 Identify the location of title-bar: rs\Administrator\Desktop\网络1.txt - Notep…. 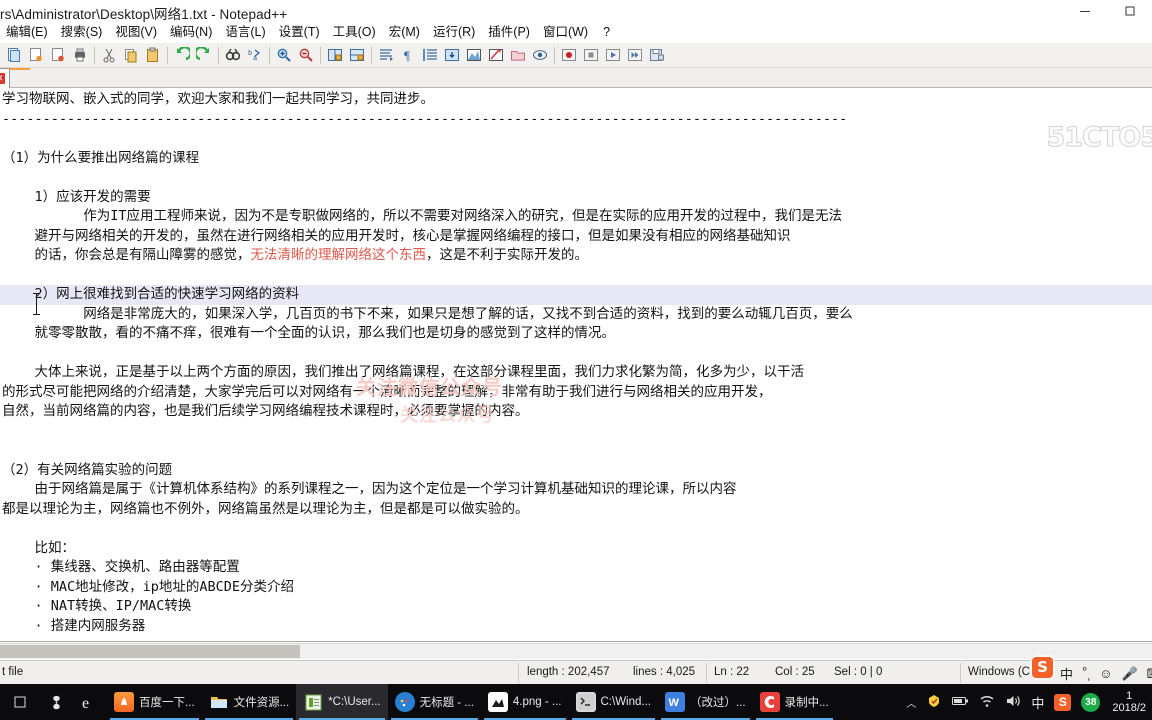
(576, 11).